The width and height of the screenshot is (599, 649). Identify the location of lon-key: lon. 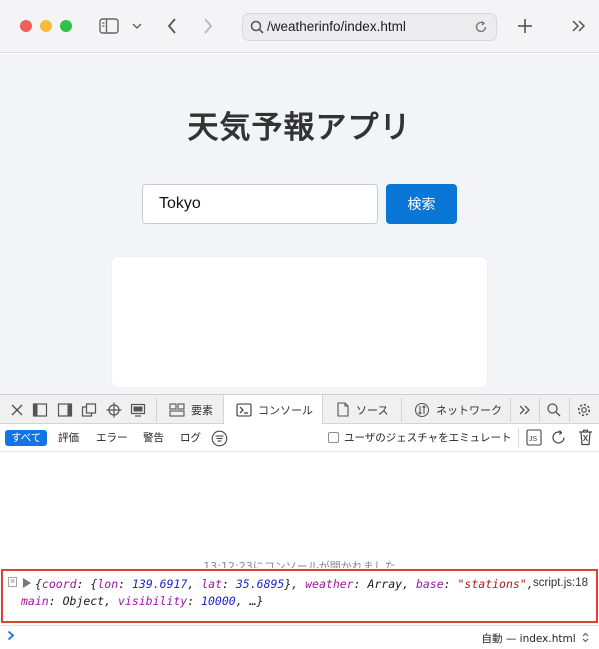
(108, 584).